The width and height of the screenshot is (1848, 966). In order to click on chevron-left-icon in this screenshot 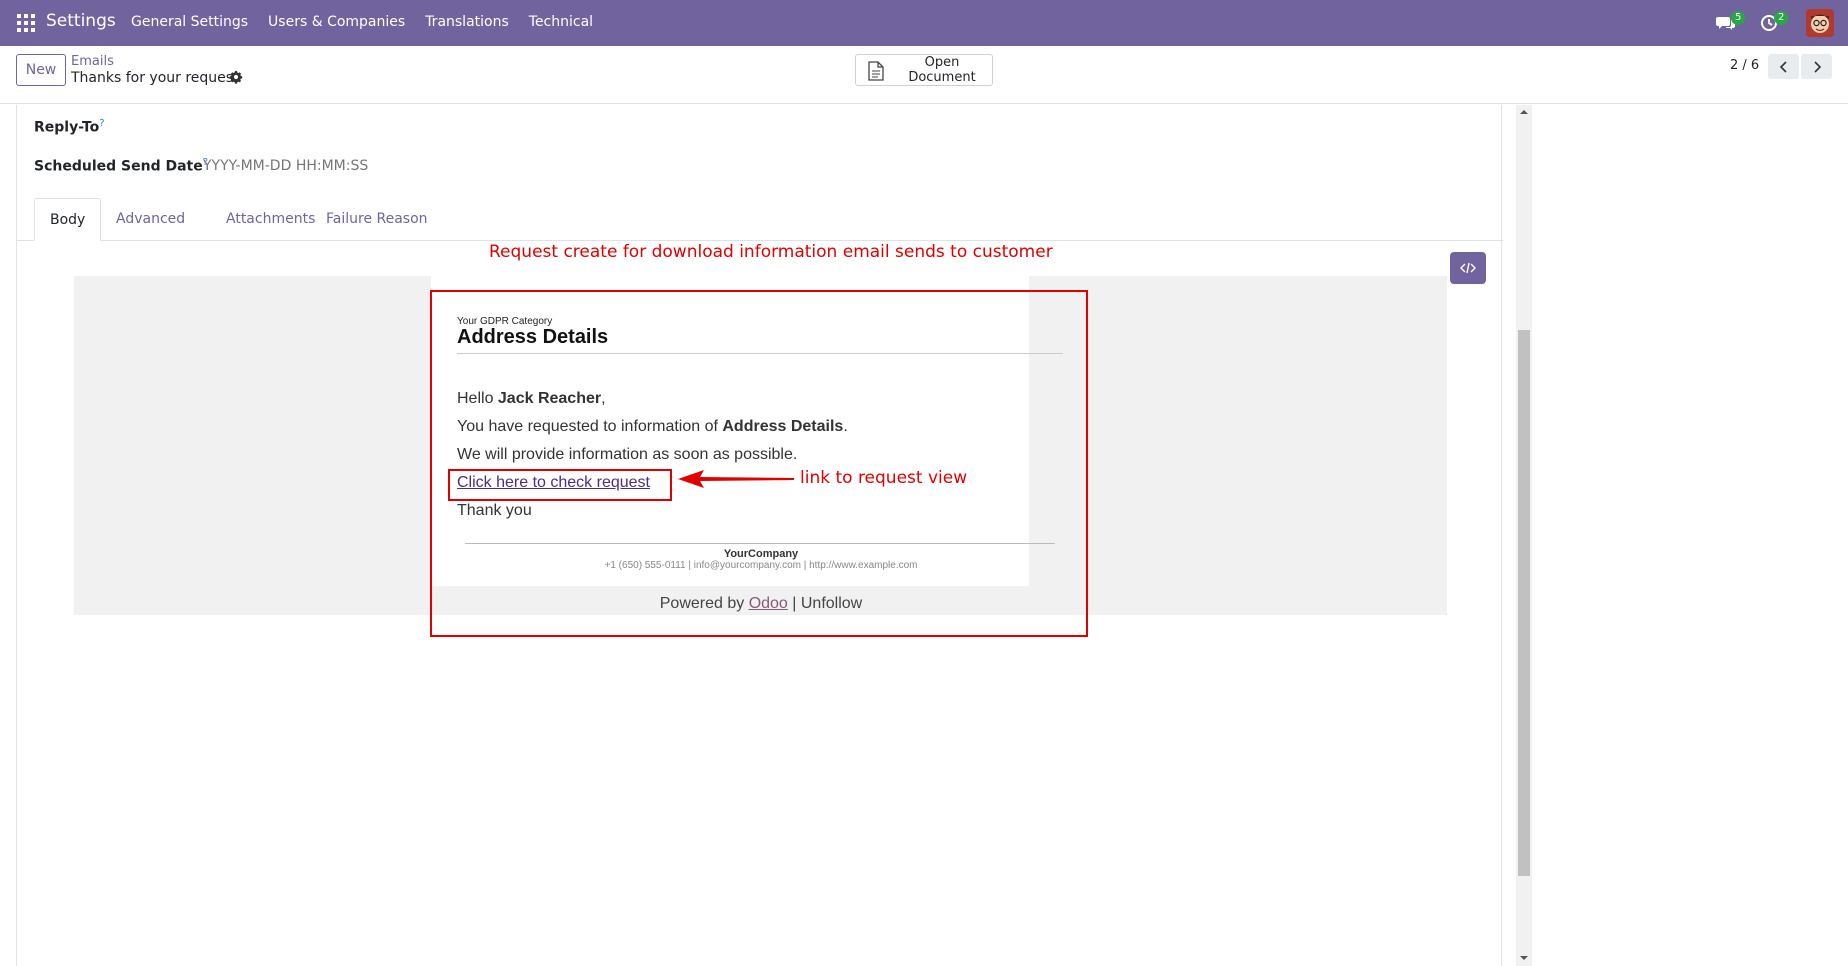, I will do `click(1783, 66)`.